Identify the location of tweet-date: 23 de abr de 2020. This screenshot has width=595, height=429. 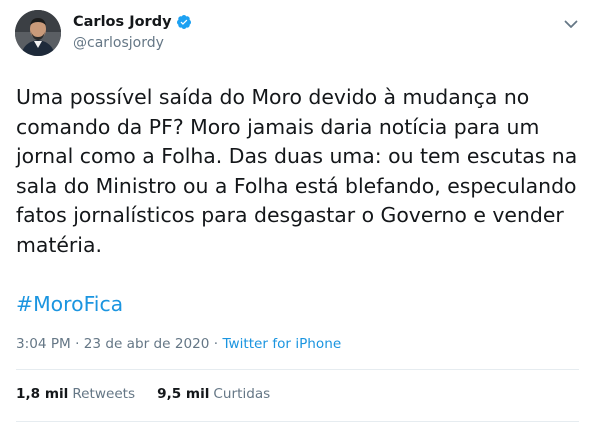
(147, 344).